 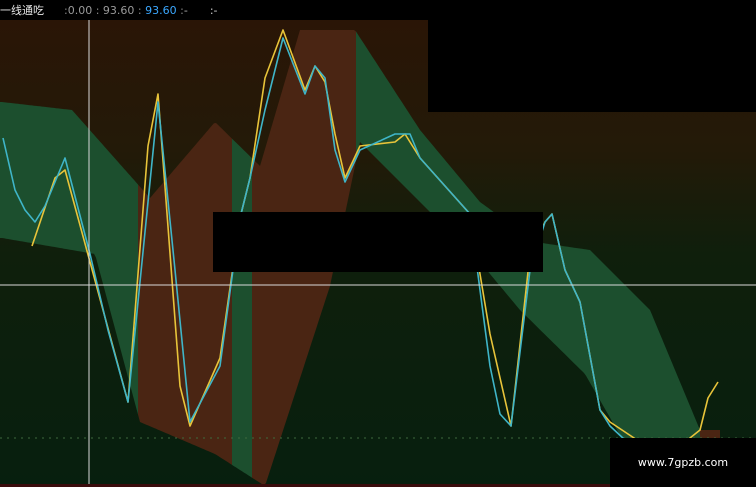 I want to click on overlay-box-center, so click(x=378, y=242).